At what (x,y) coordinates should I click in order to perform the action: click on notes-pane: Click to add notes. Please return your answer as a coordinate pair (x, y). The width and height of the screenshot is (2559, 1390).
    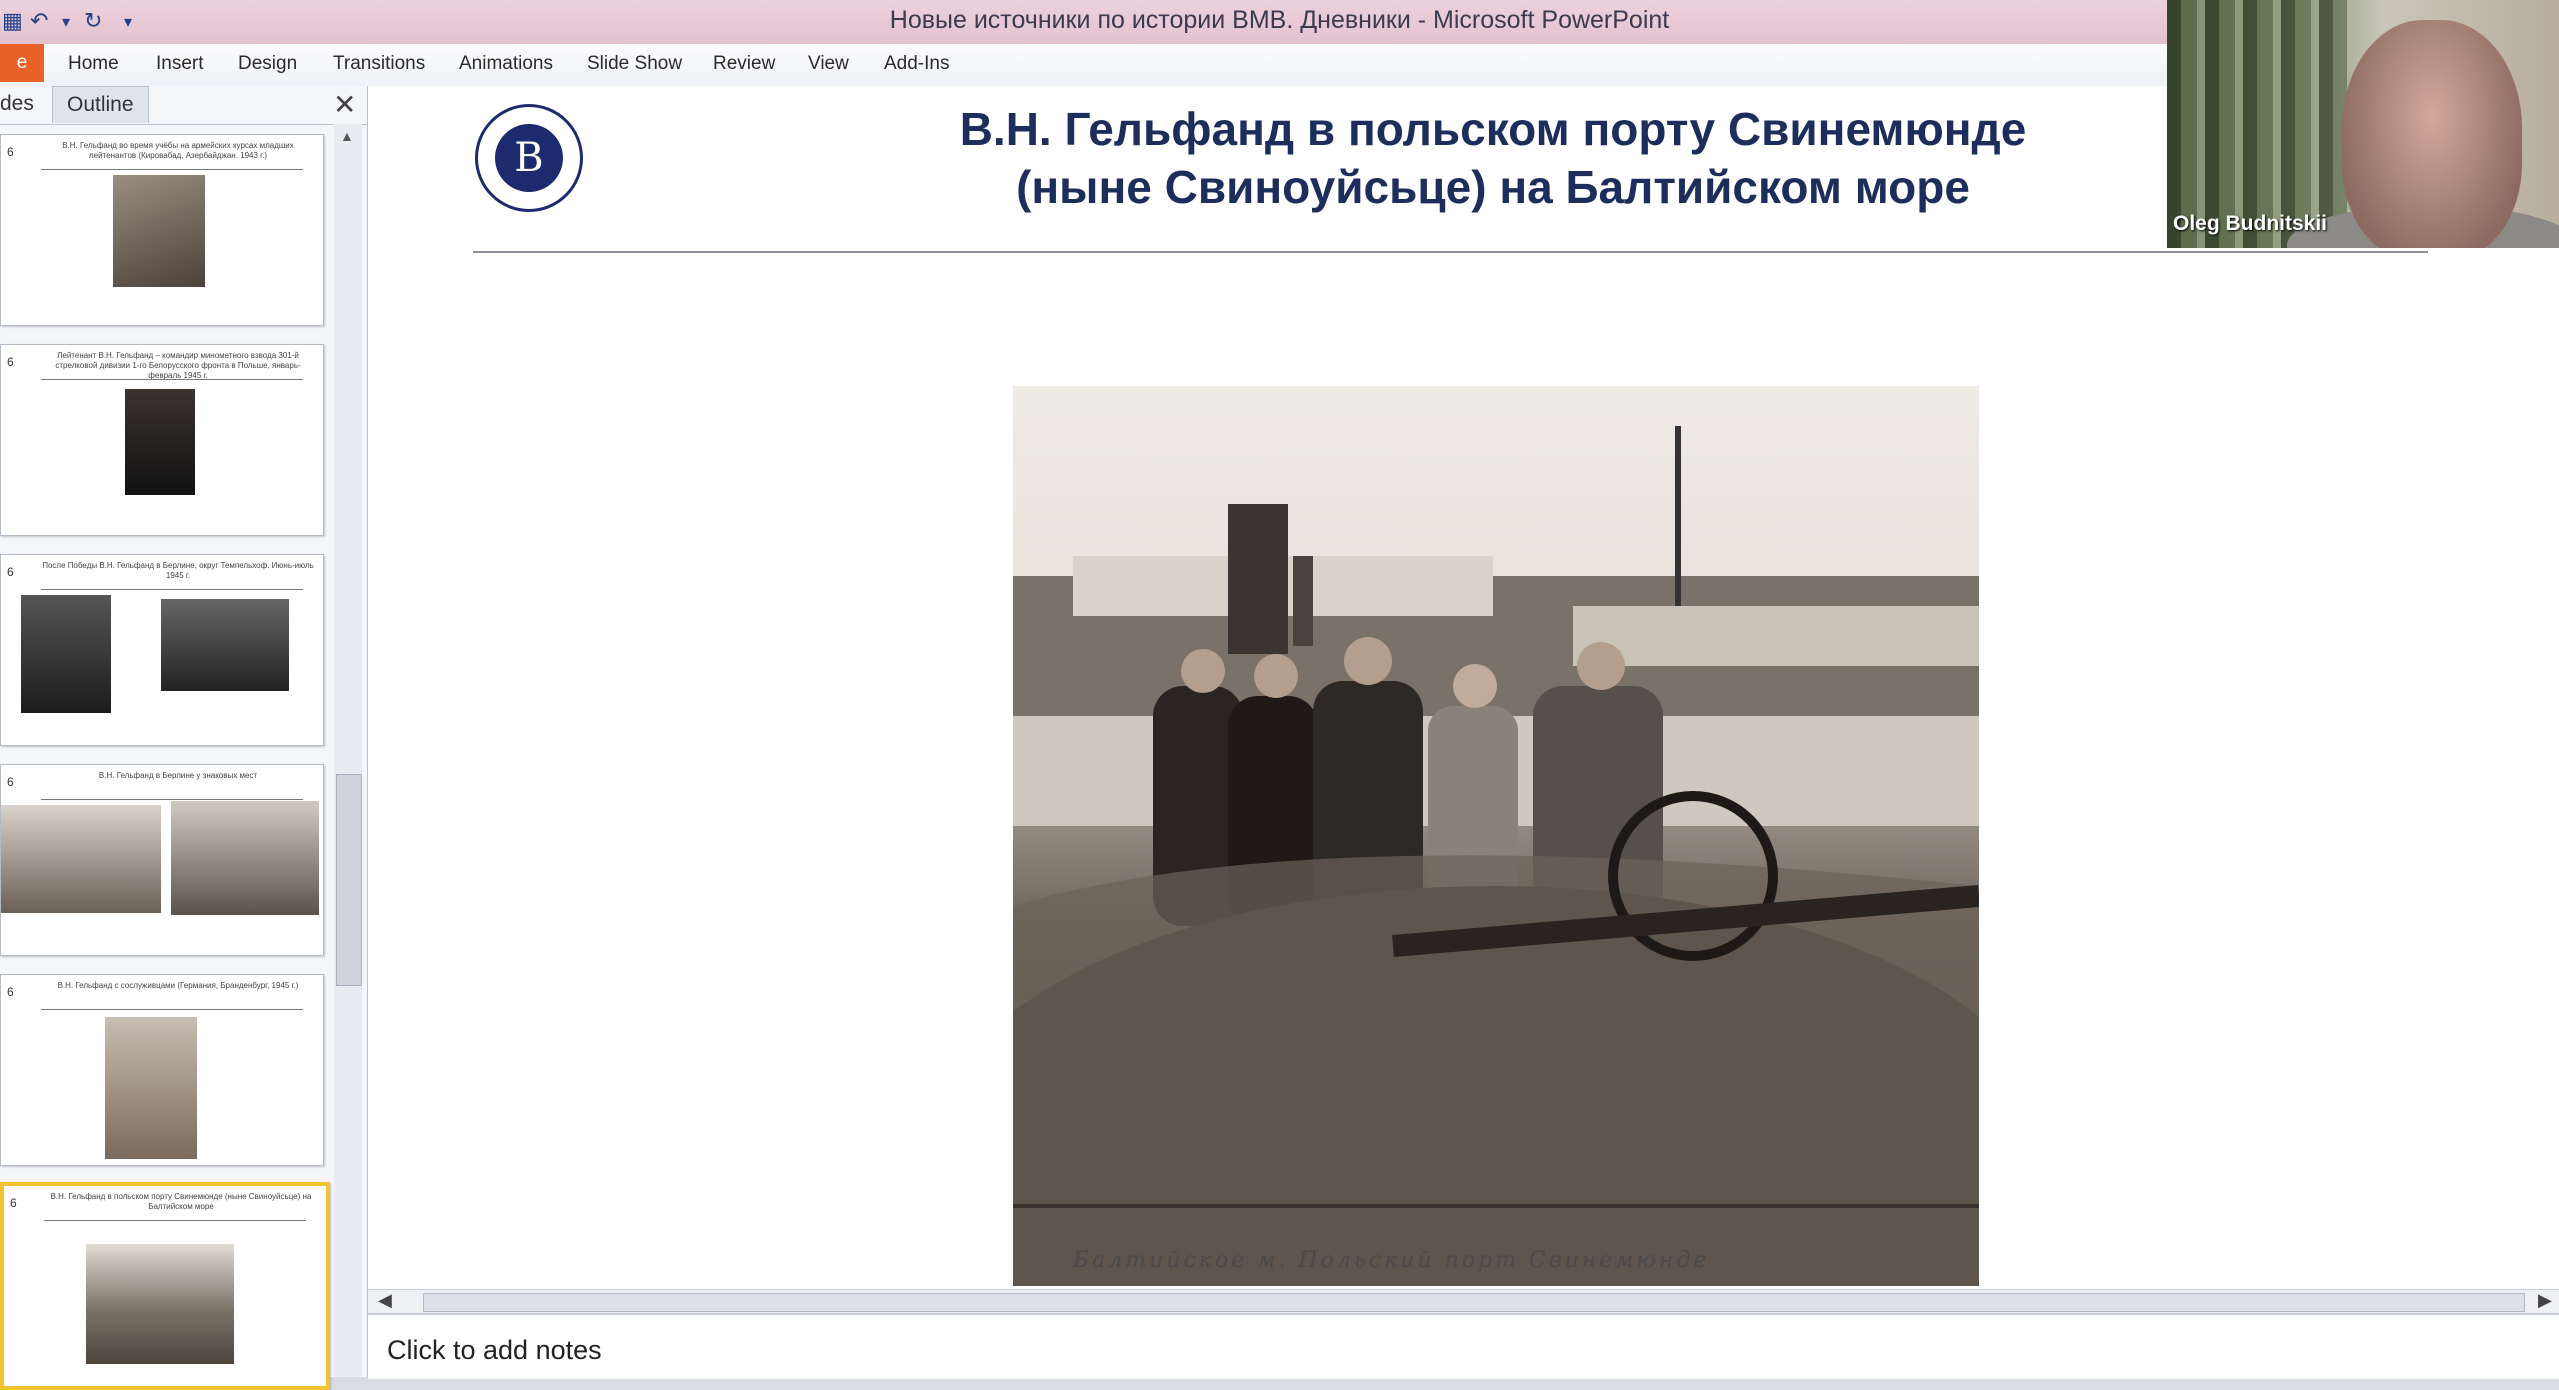
    Looking at the image, I should click on (1463, 1346).